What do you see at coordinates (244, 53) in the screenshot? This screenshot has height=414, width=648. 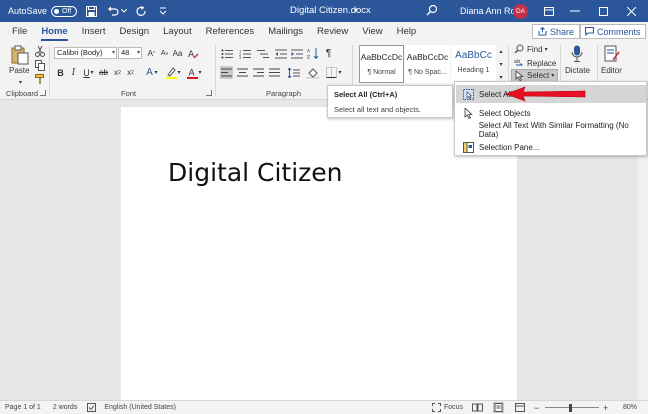 I see `numbering-icon: 123` at bounding box center [244, 53].